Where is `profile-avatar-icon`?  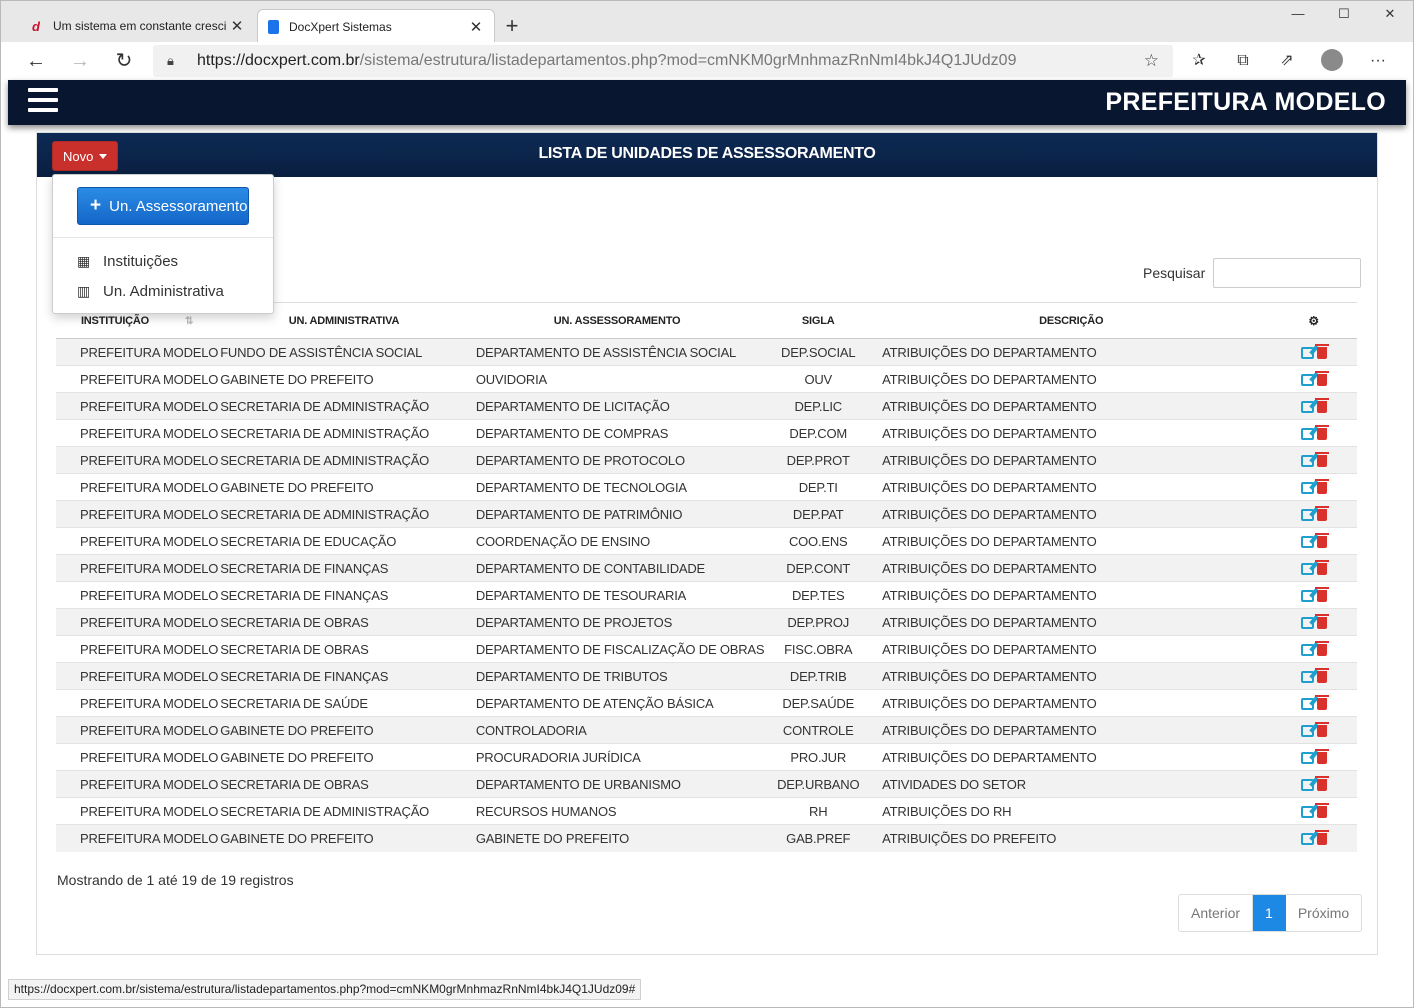
profile-avatar-icon is located at coordinates (1332, 60).